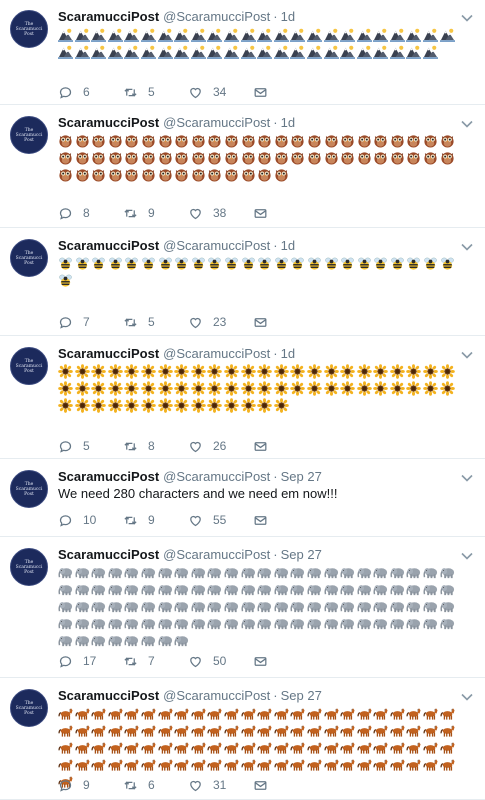 This screenshot has width=485, height=800. I want to click on like-count: 31, so click(220, 785).